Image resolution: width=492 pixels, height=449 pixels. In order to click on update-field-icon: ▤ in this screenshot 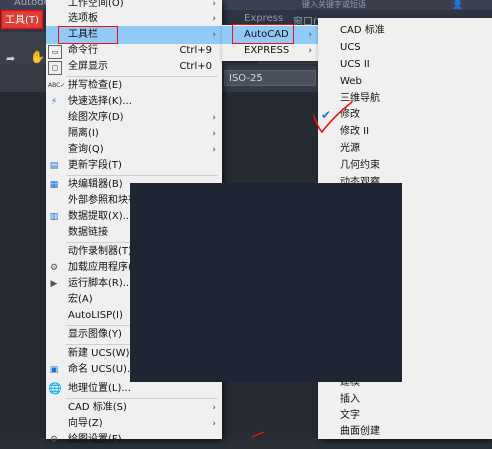, I will do `click(54, 166)`.